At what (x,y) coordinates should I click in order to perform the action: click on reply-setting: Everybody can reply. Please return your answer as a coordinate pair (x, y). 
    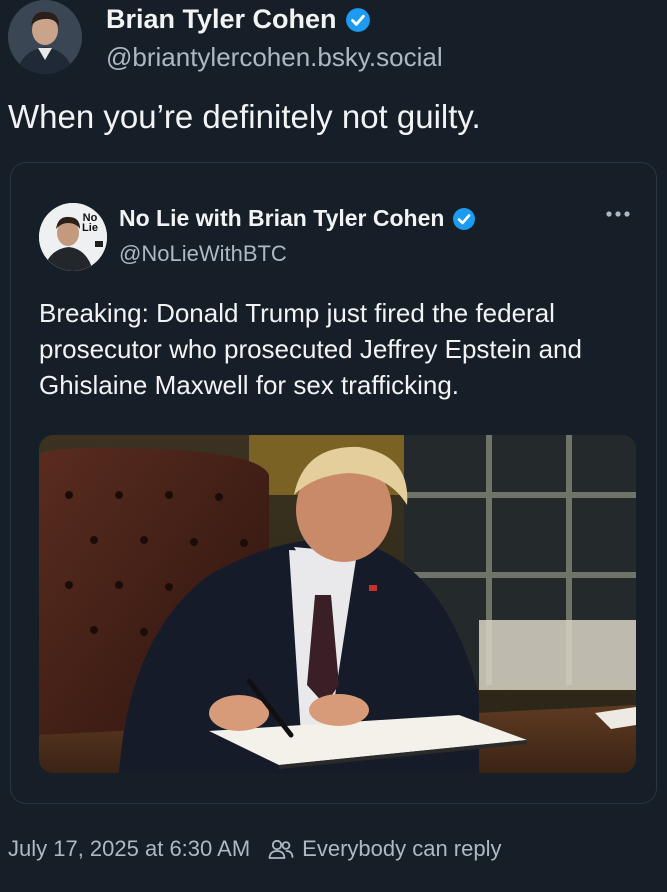
    Looking at the image, I should click on (401, 849).